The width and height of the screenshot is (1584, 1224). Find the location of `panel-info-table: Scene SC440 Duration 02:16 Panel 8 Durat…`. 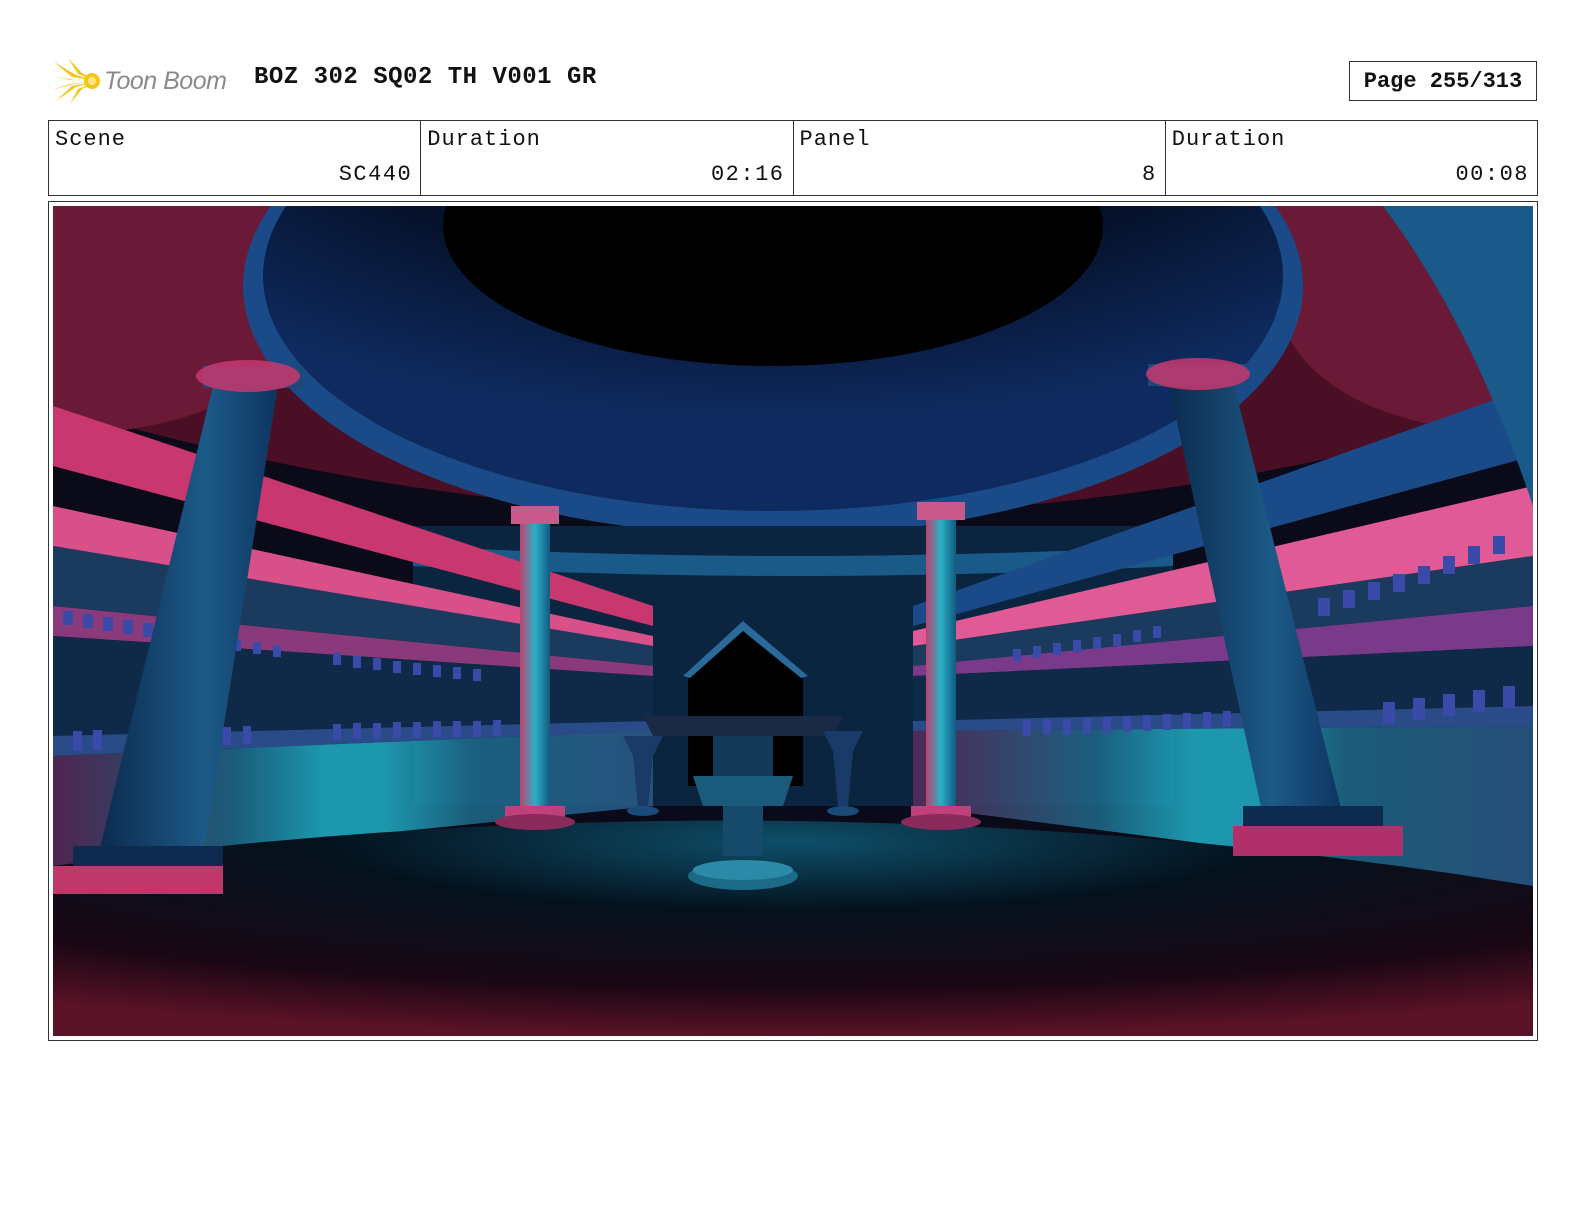

panel-info-table: Scene SC440 Duration 02:16 Panel 8 Durat… is located at coordinates (793, 158).